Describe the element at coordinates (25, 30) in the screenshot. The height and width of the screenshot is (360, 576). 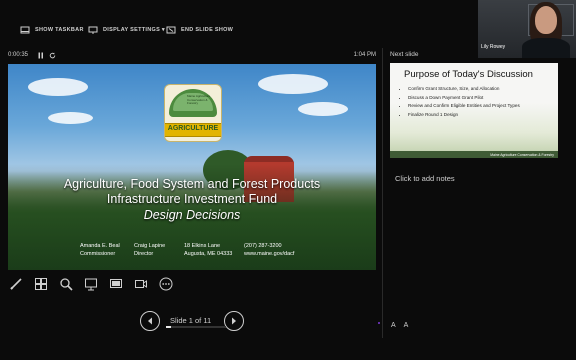
I see `taskbar-icon` at that location.